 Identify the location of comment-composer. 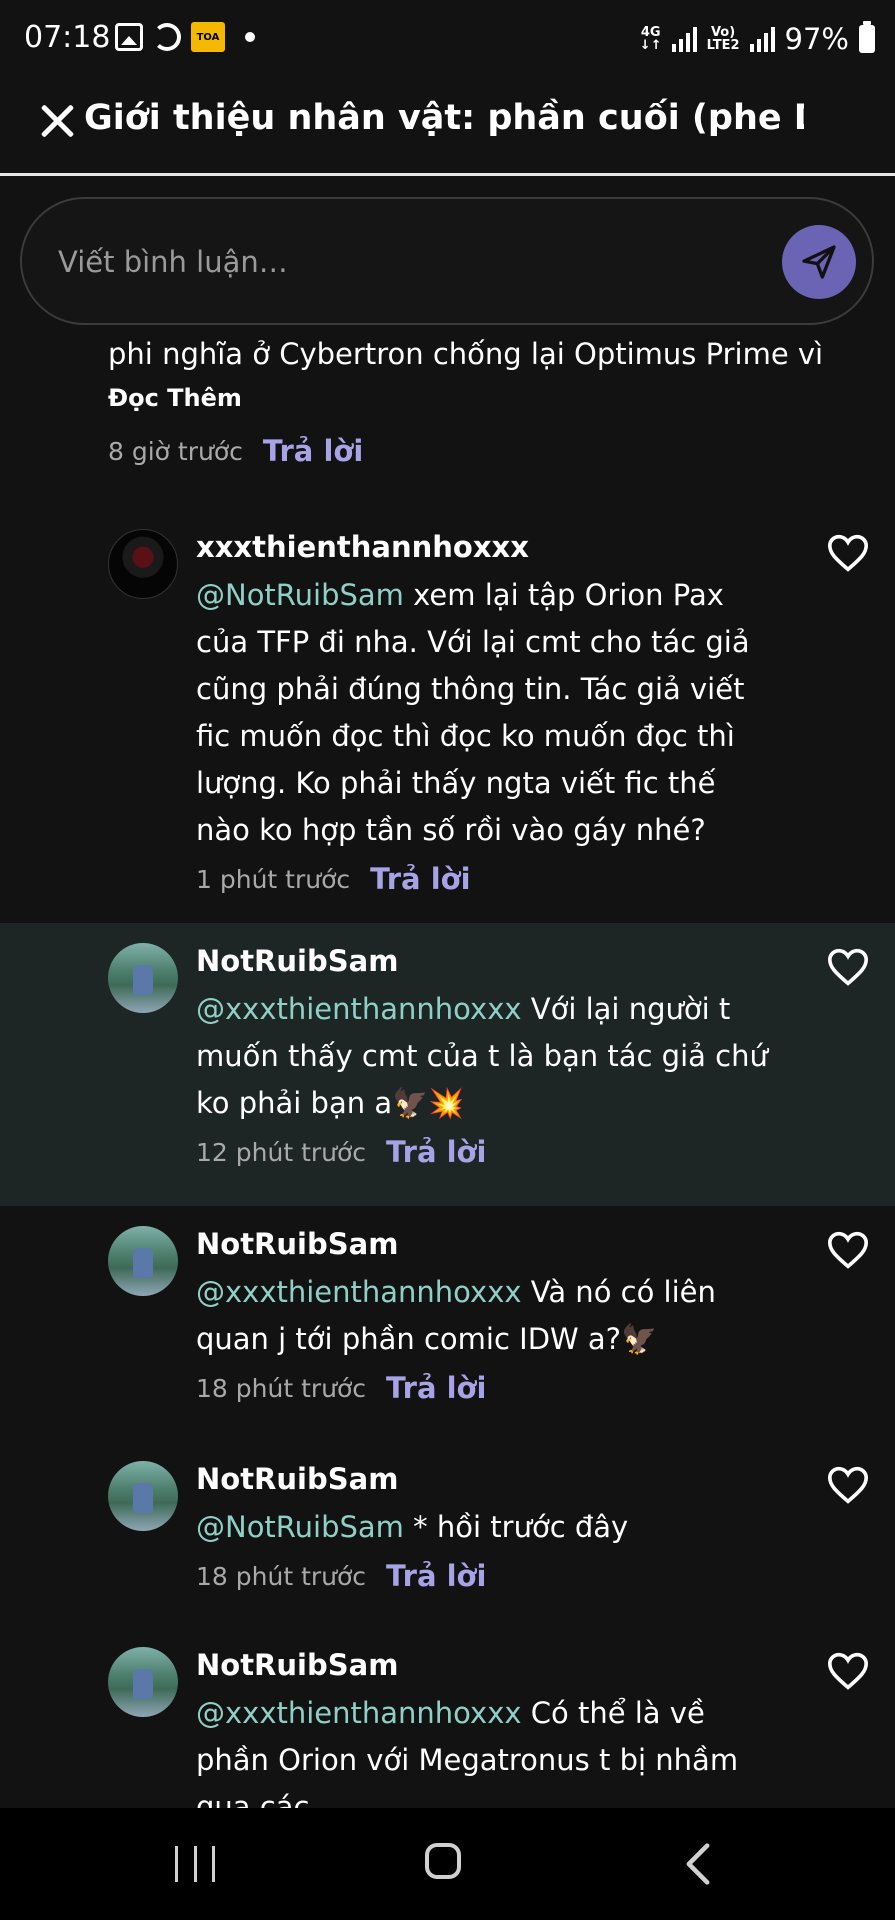
(447, 261).